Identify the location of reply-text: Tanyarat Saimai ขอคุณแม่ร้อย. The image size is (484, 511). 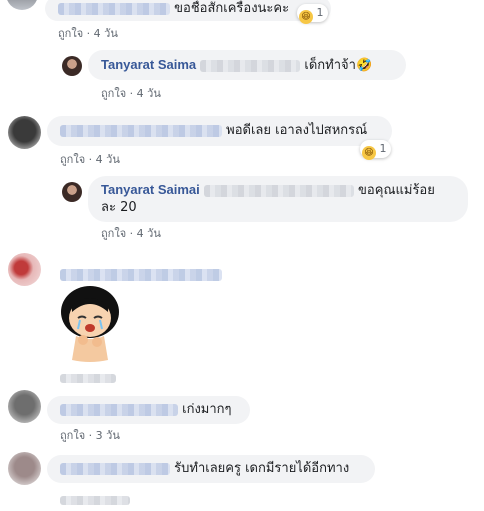
(268, 190).